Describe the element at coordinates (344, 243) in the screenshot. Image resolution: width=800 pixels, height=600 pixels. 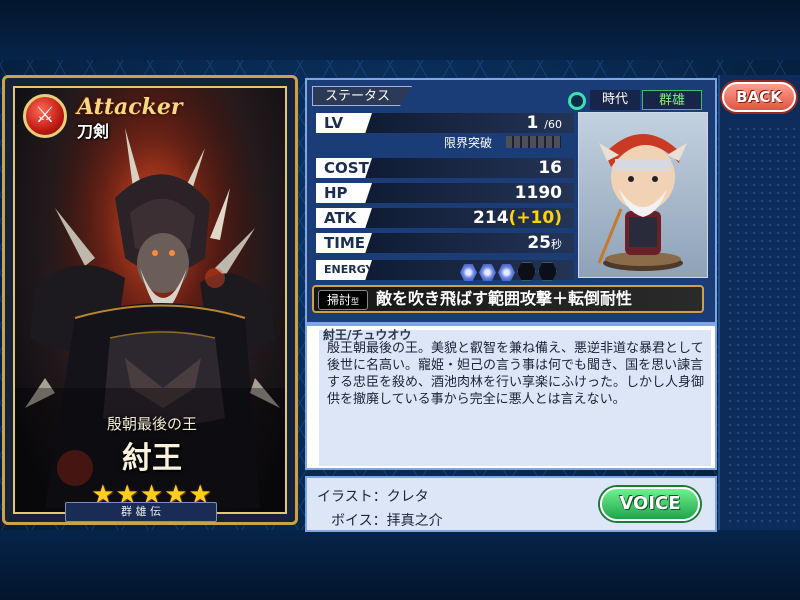
I see `stat-label-time: TIME` at that location.